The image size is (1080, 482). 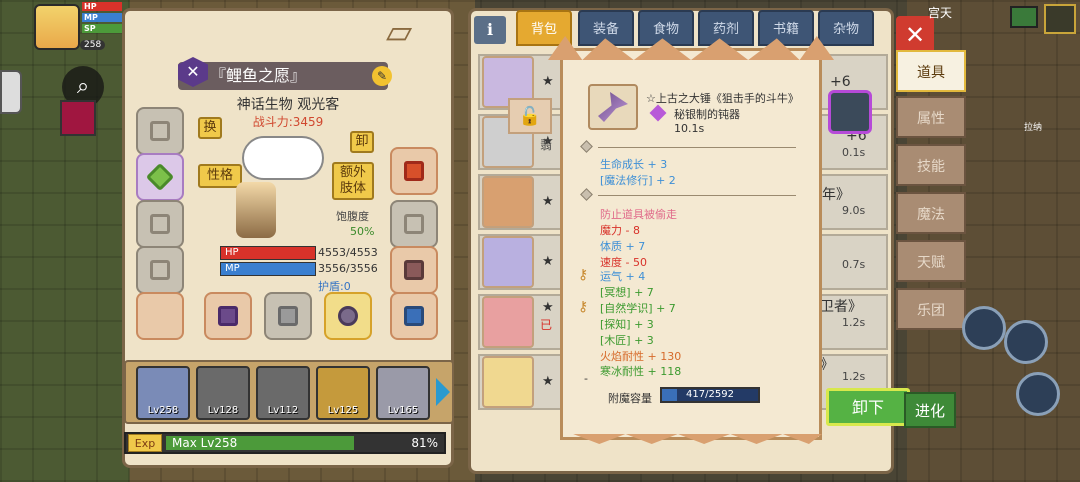 What do you see at coordinates (586, 378) in the screenshot?
I see `tooltip-dash: -` at bounding box center [586, 378].